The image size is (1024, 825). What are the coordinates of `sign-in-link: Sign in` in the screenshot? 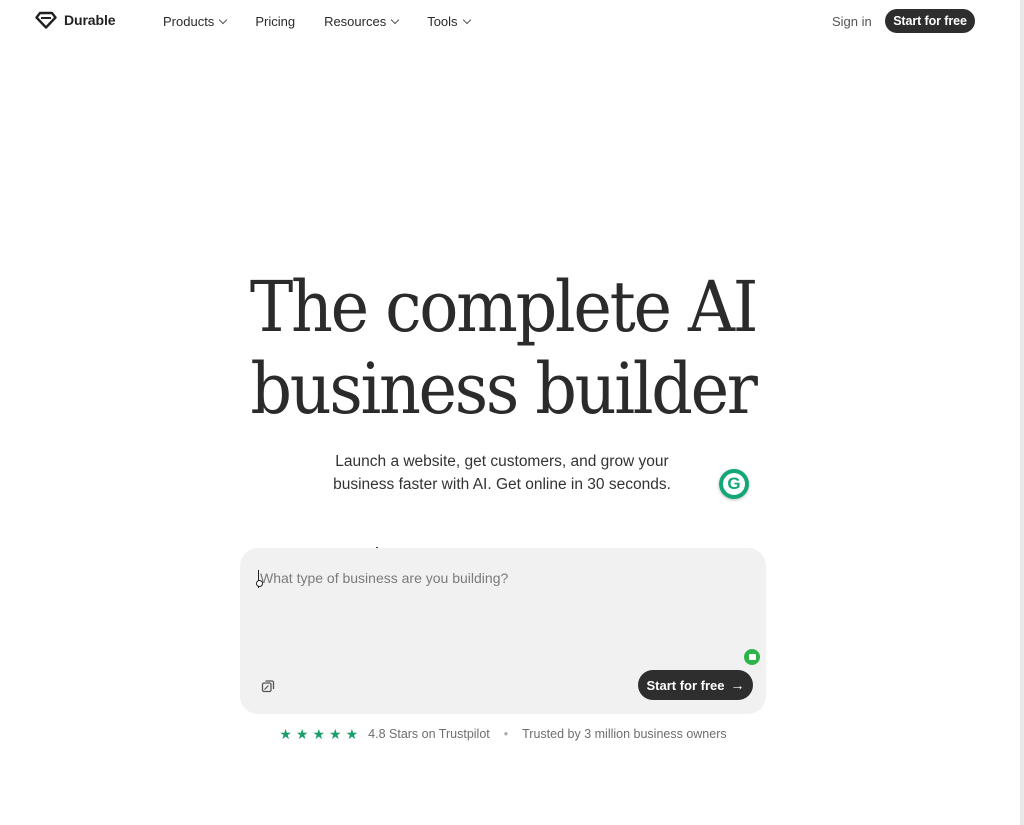 It's located at (852, 21).